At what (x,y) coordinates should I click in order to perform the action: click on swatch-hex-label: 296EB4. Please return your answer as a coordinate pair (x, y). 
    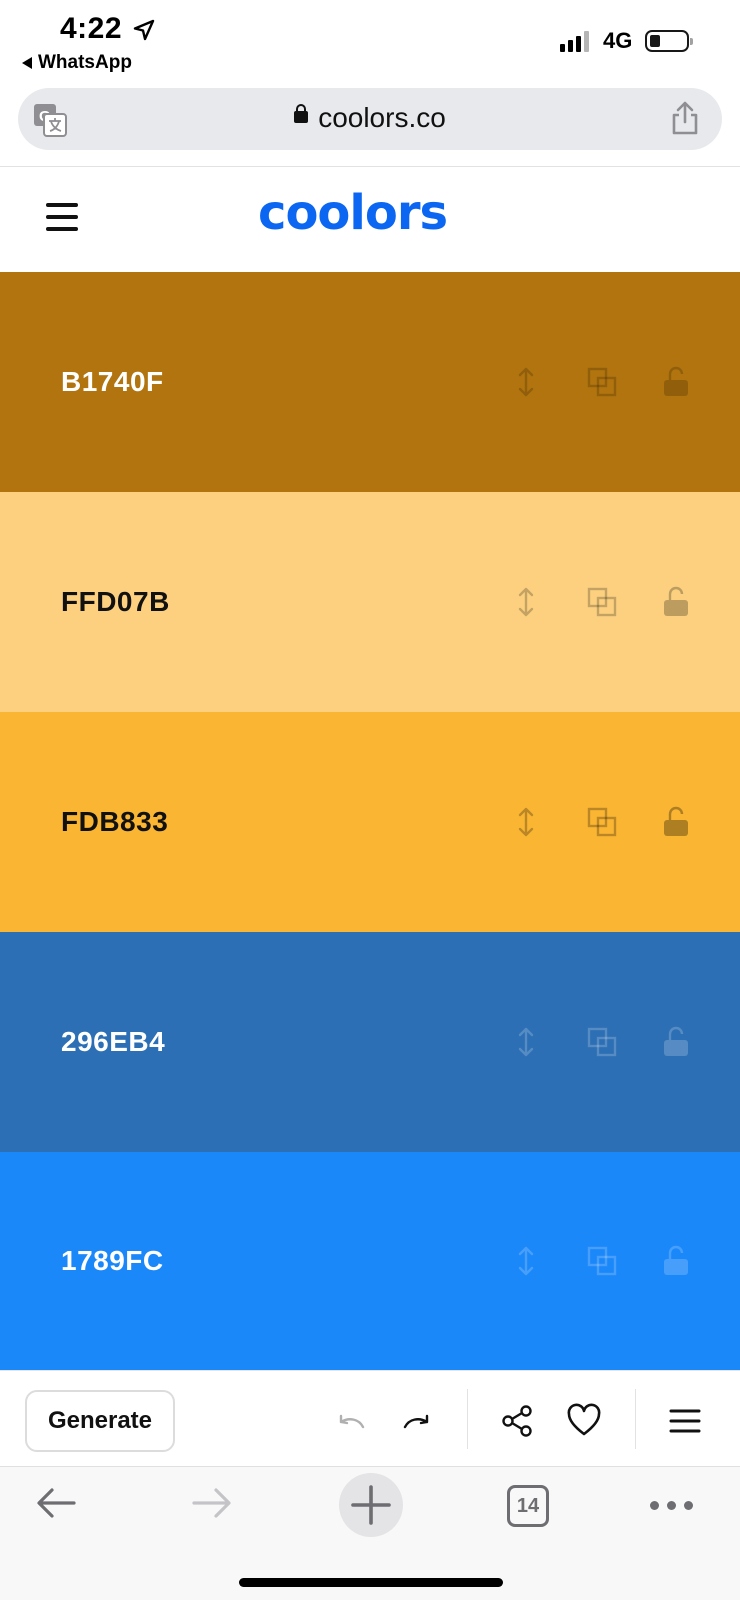
    Looking at the image, I should click on (113, 1042).